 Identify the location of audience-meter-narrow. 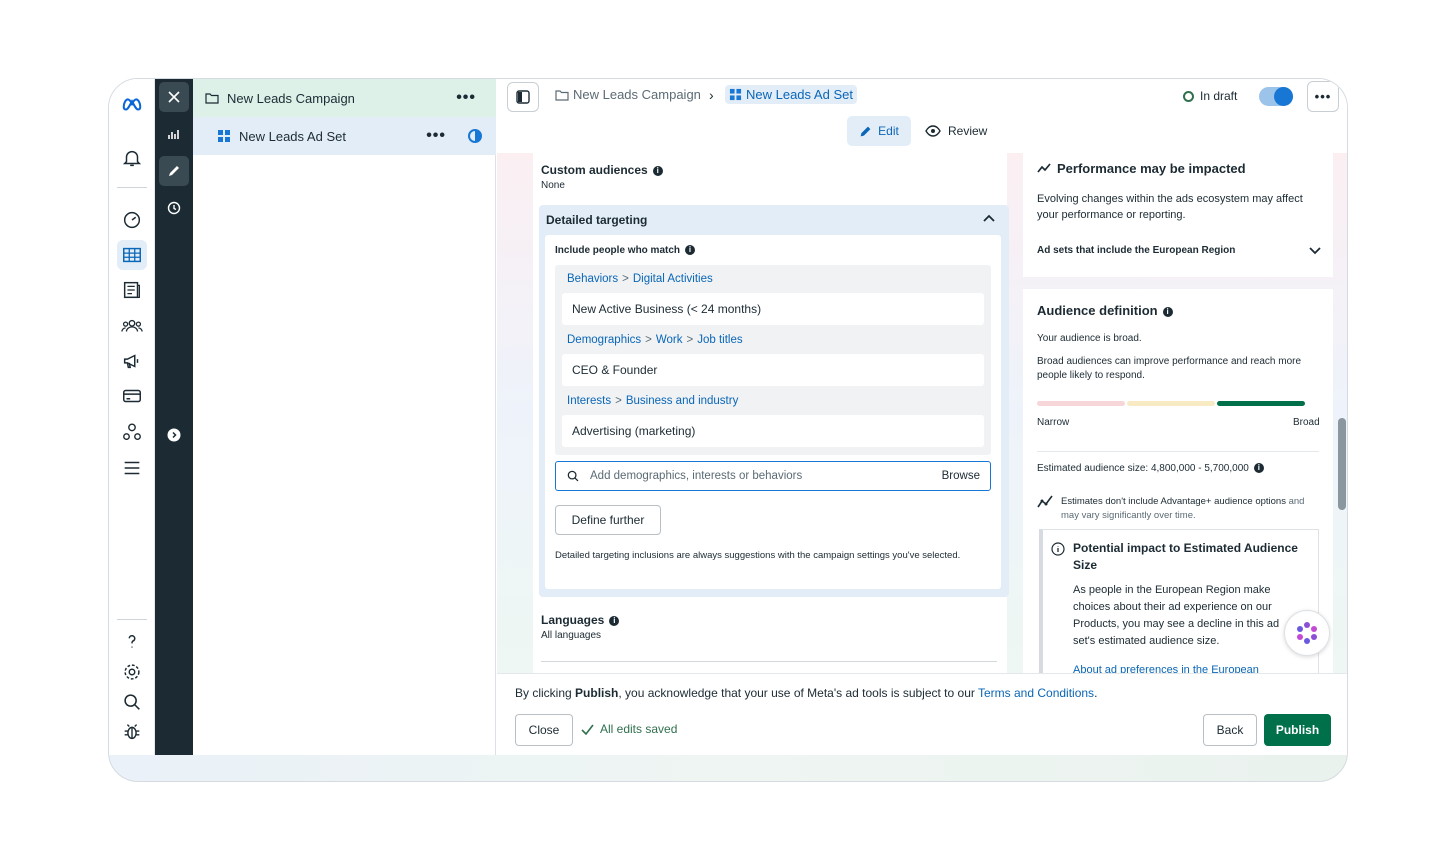
(1081, 403).